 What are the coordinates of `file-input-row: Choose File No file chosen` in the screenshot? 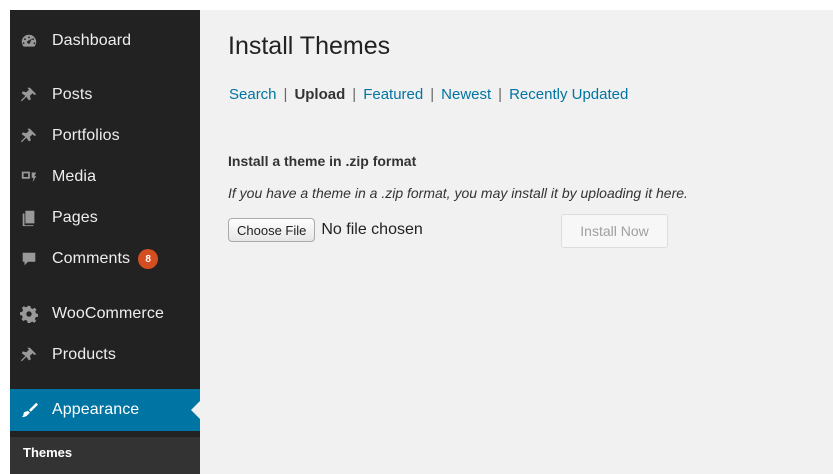 It's located at (325, 230).